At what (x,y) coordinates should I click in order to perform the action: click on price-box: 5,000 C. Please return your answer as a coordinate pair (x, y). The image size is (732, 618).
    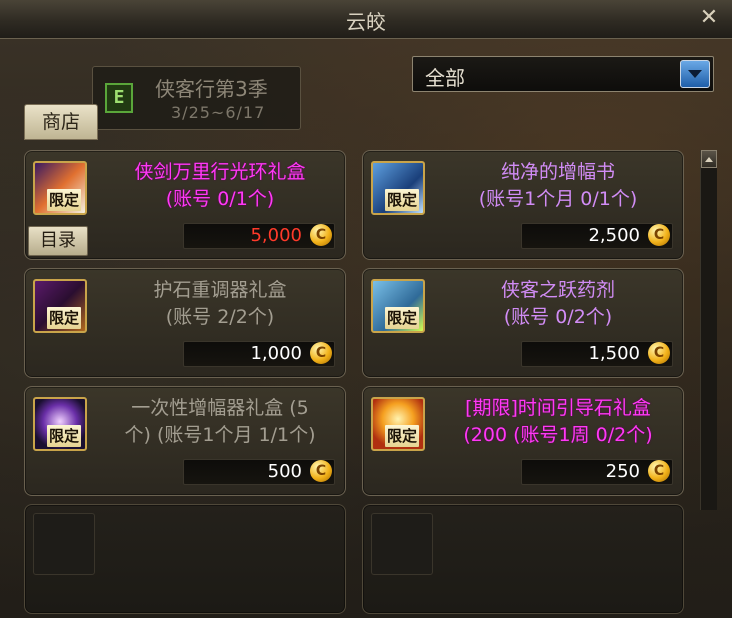
    Looking at the image, I should click on (259, 236).